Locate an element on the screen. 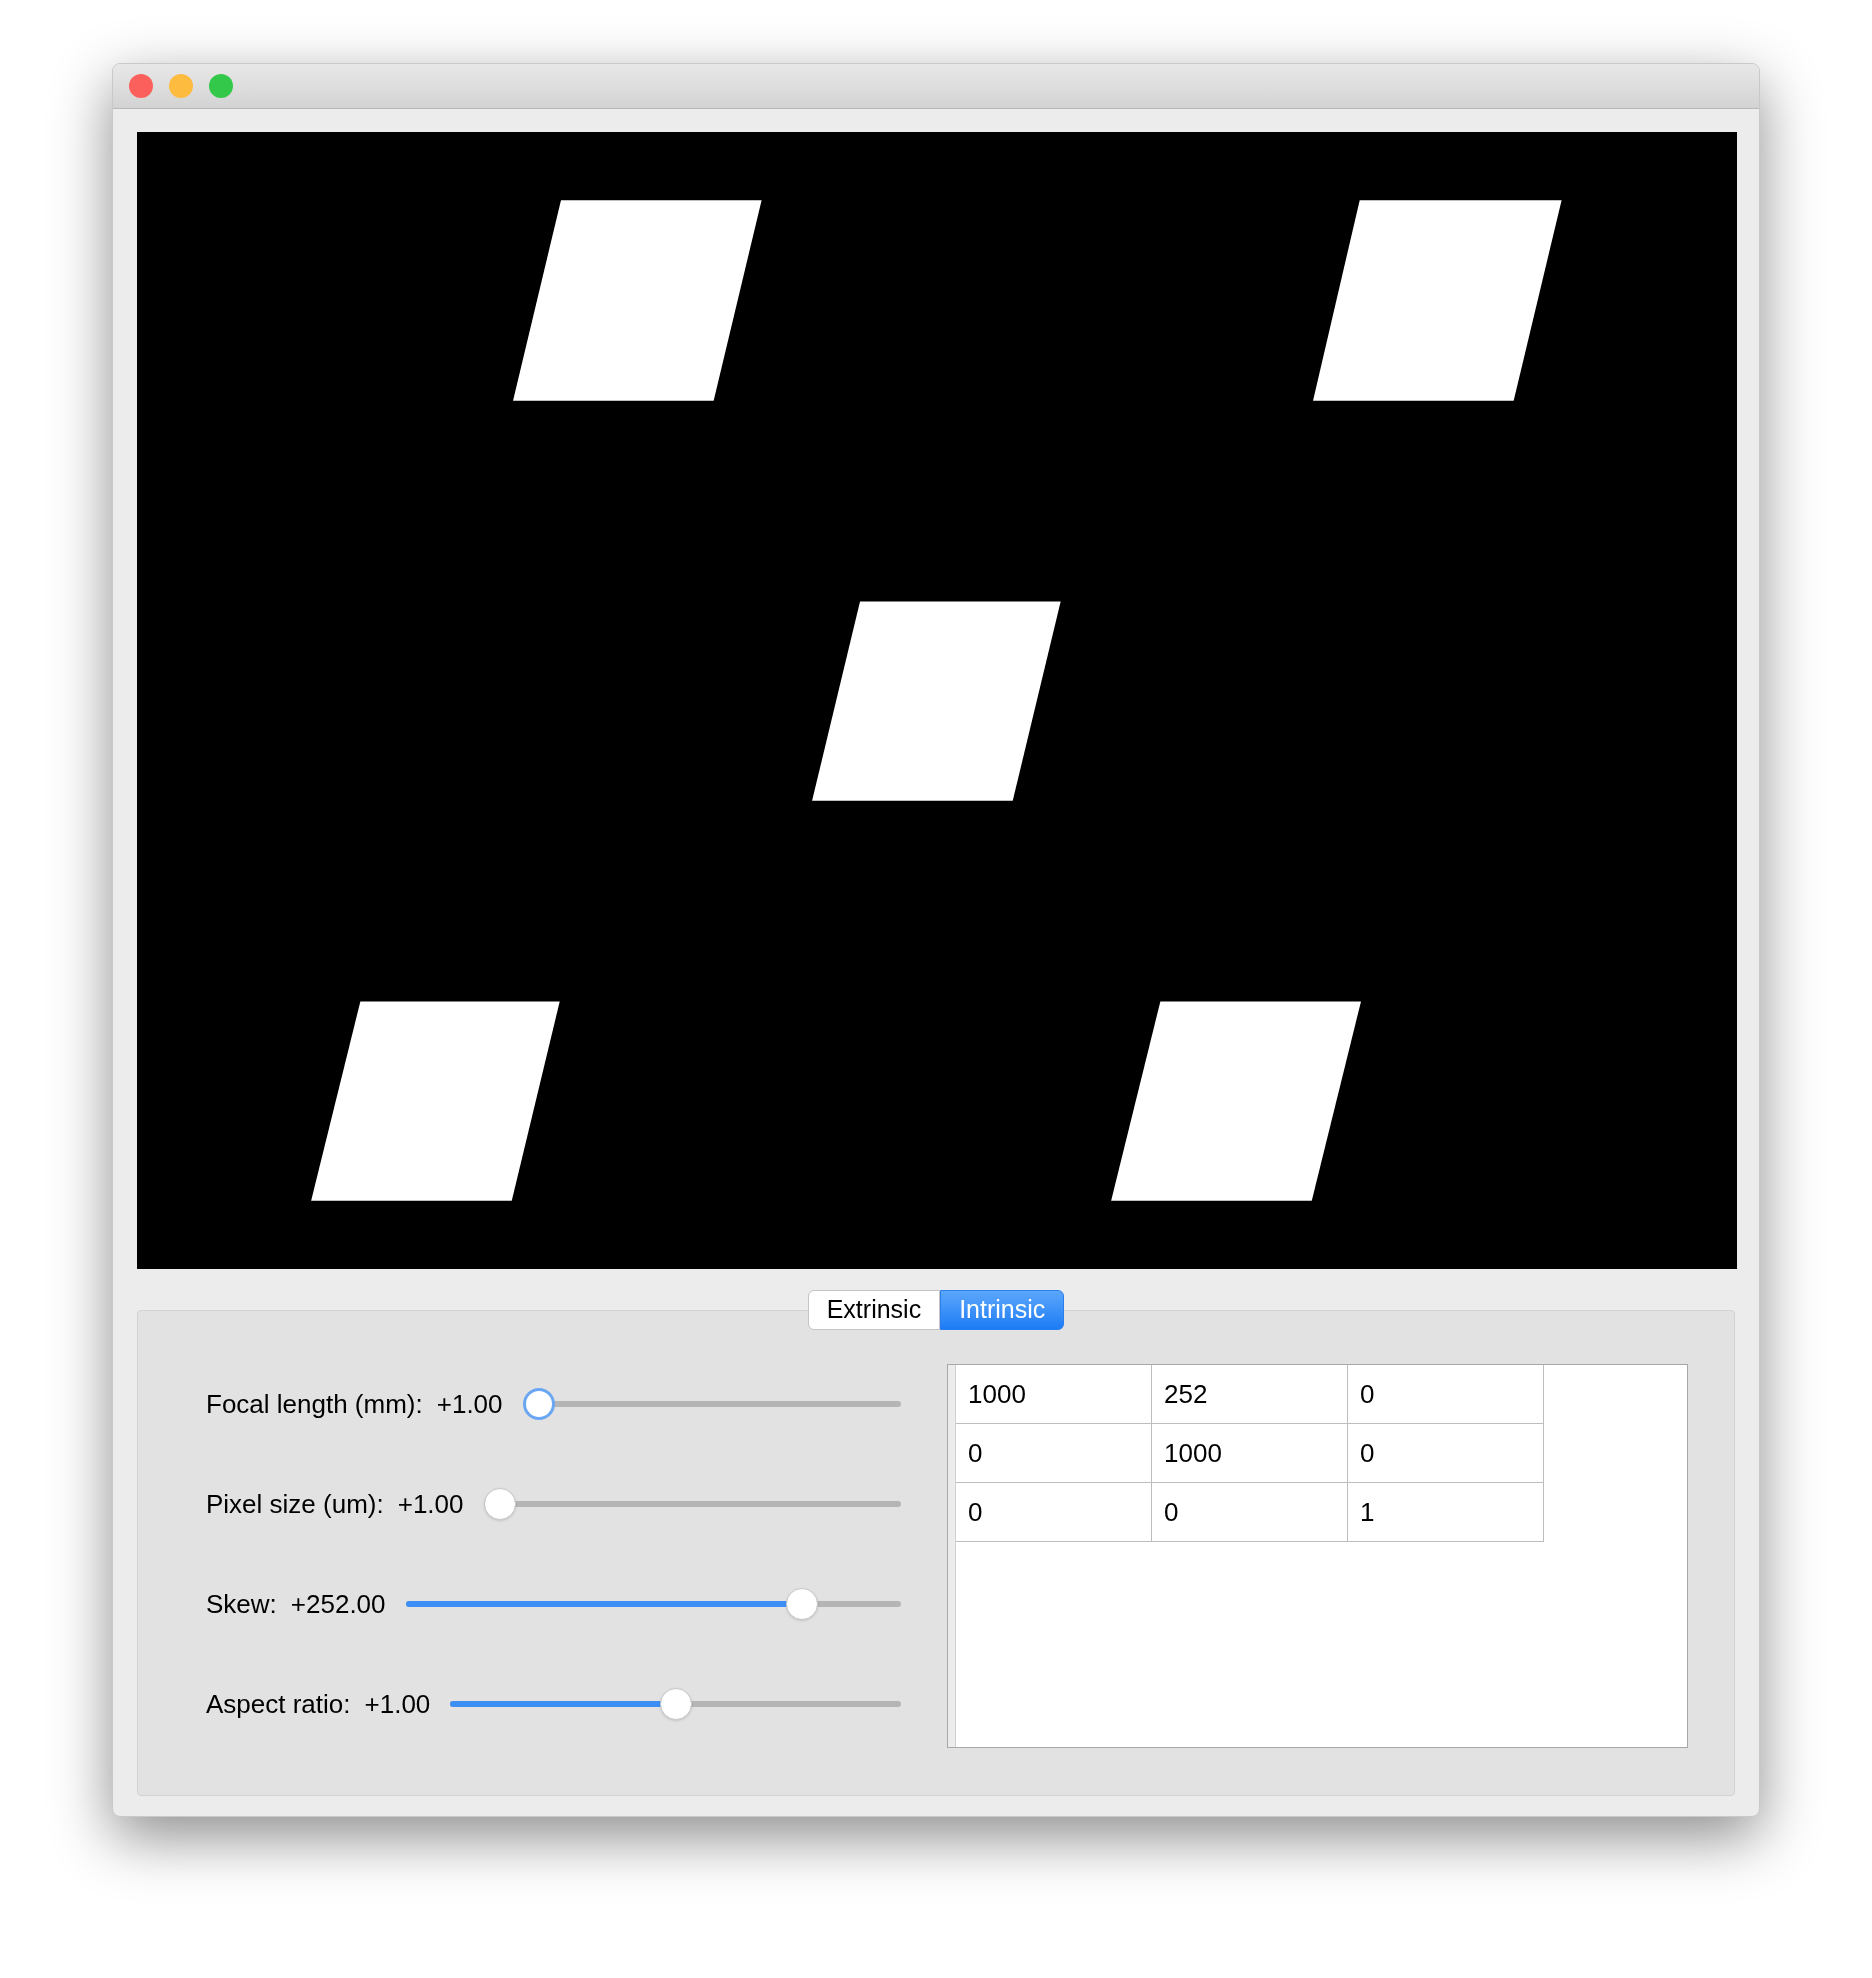  slider-reading: +252.00 is located at coordinates (338, 1604).